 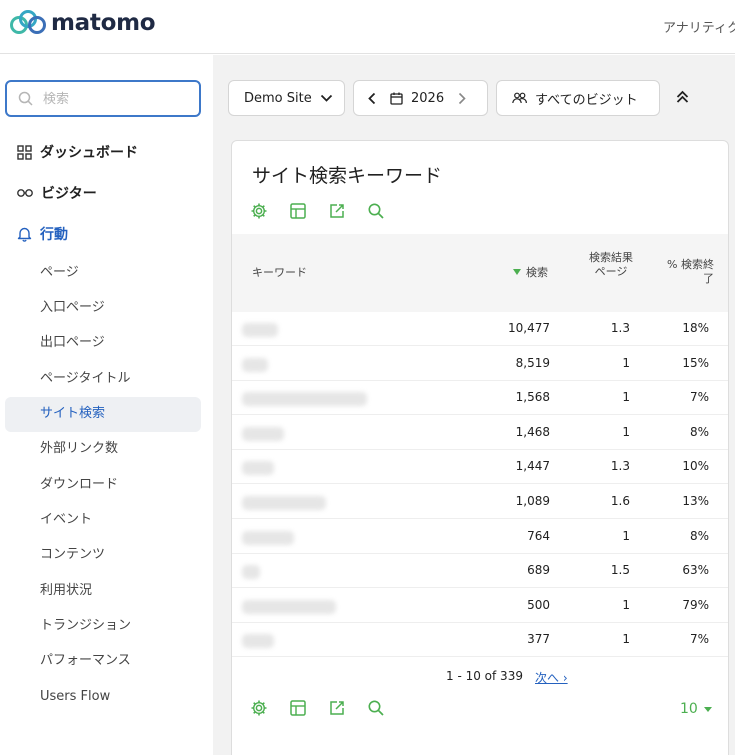 What do you see at coordinates (532, 362) in the screenshot?
I see `searches-cell: 8,519` at bounding box center [532, 362].